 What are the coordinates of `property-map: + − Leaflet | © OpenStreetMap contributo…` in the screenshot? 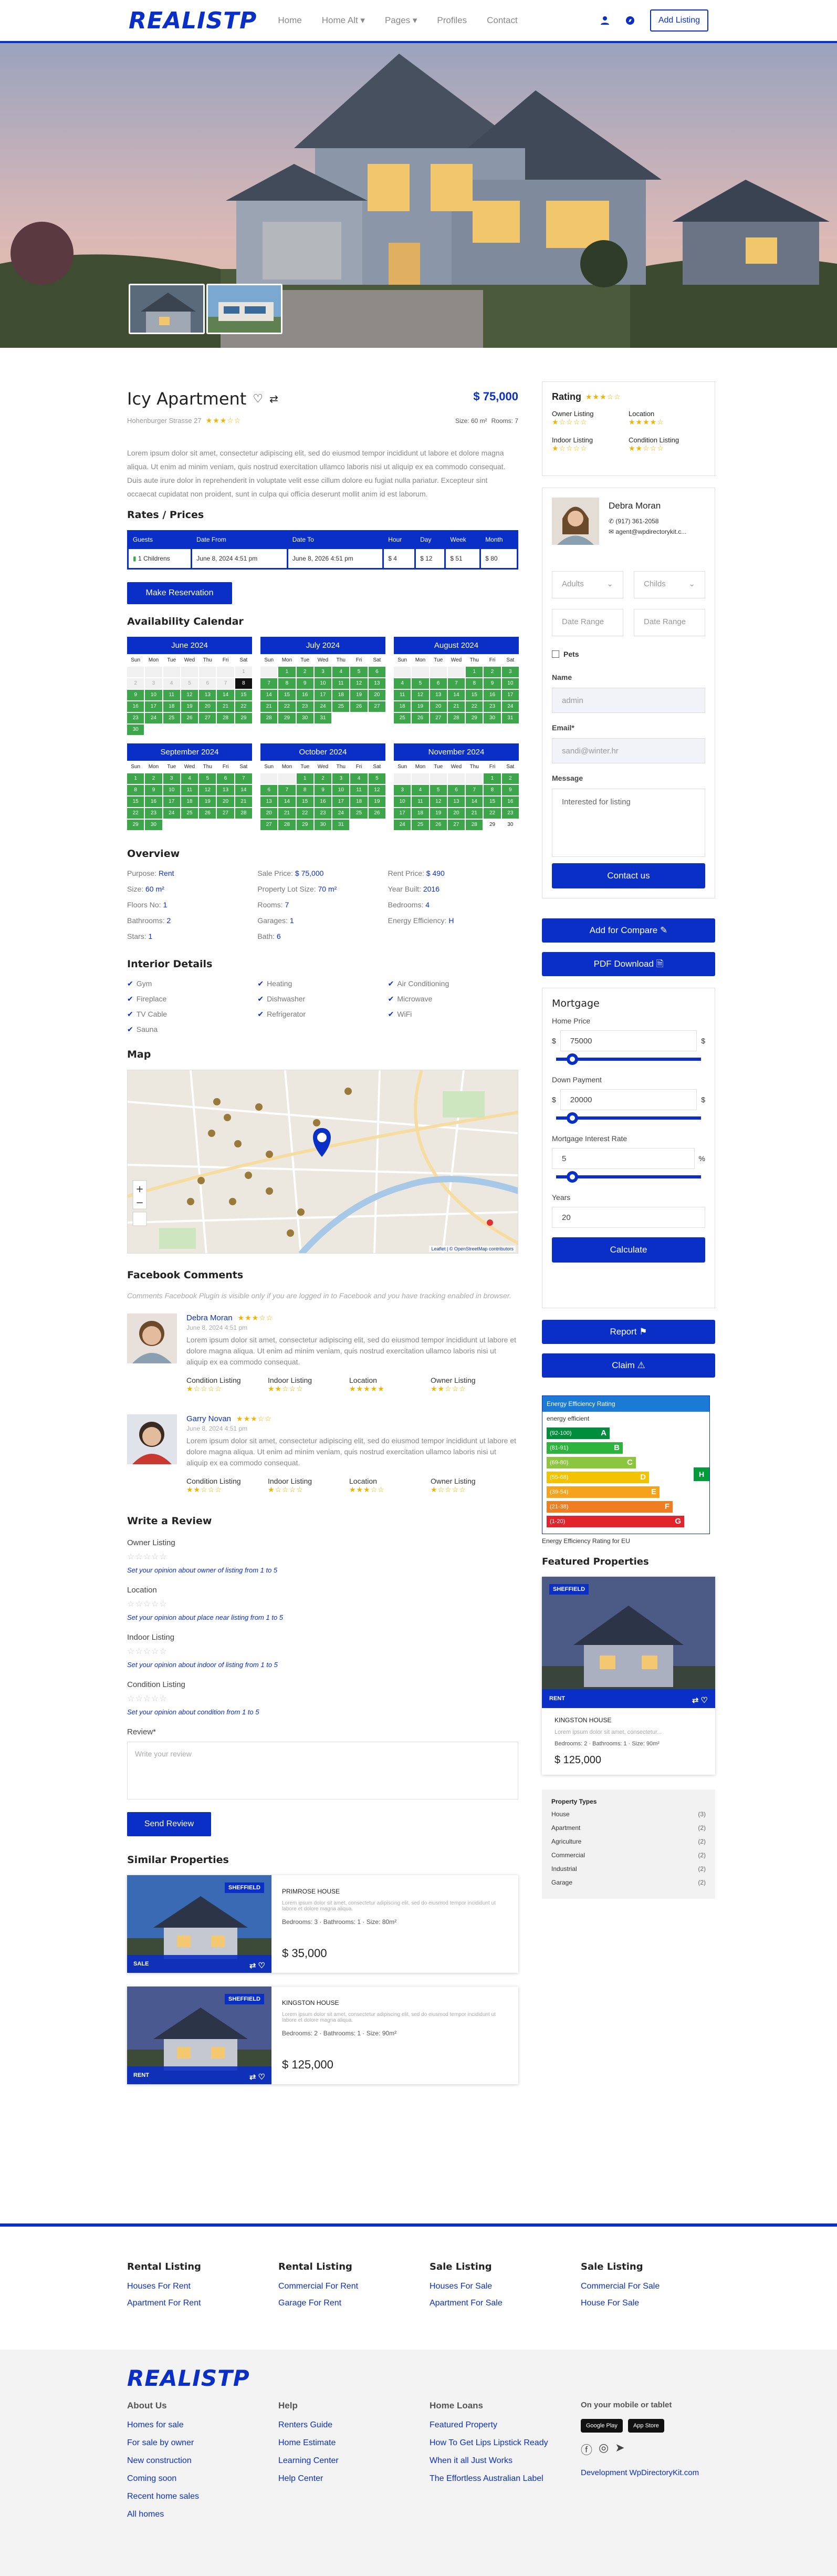 It's located at (322, 1162).